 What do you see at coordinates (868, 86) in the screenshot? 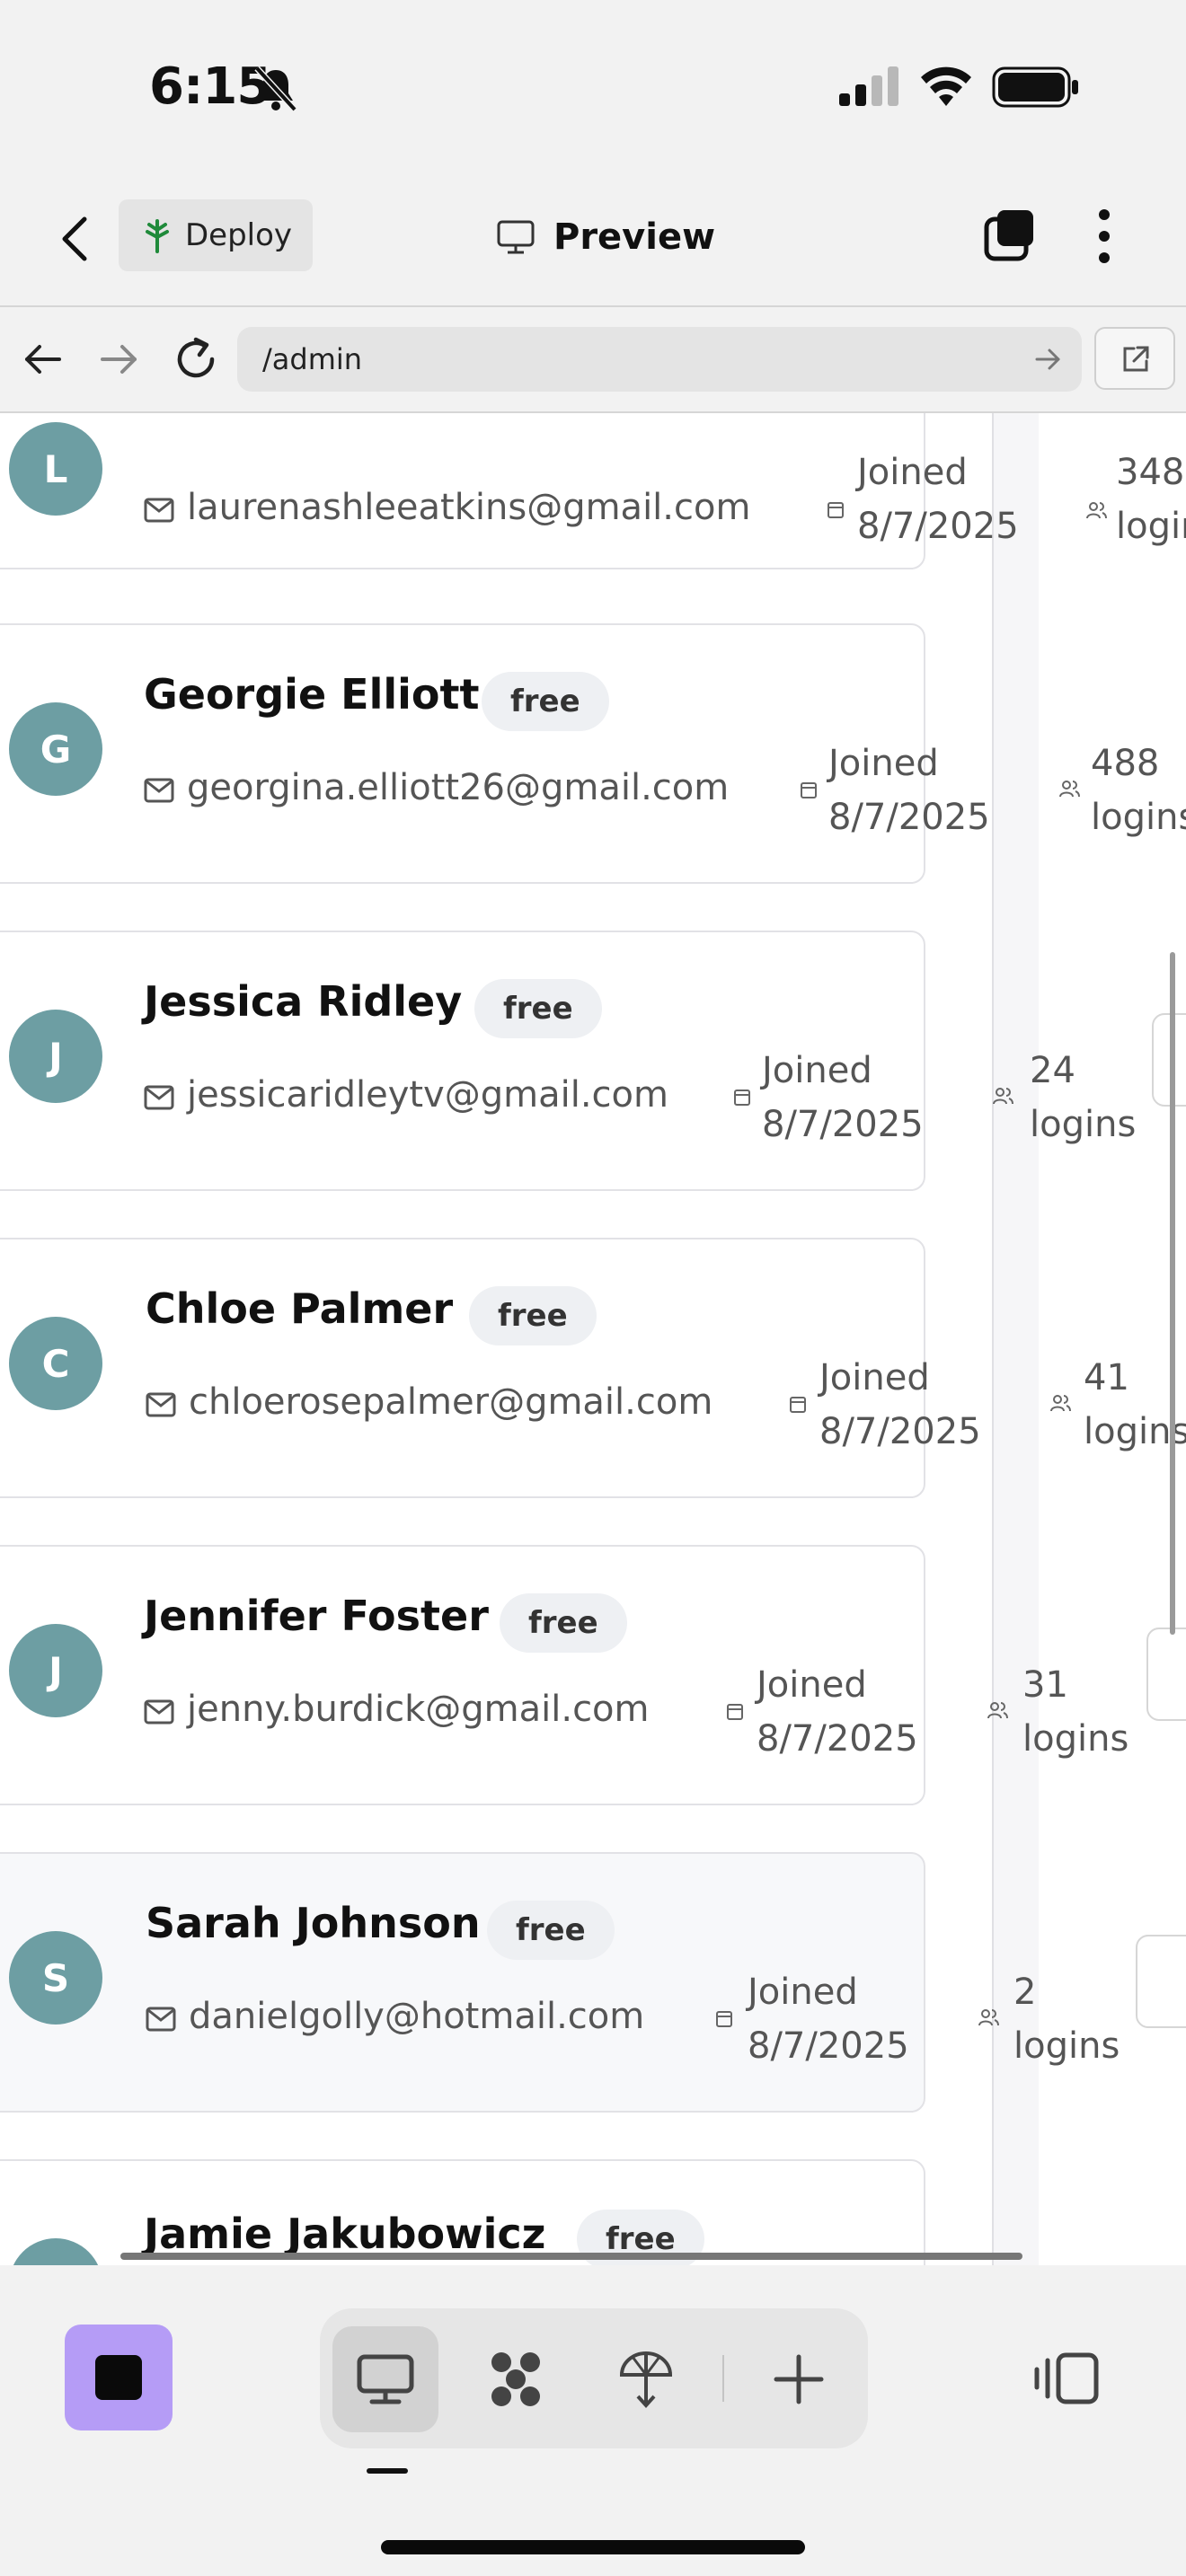
I see `cellular-signal-icon` at bounding box center [868, 86].